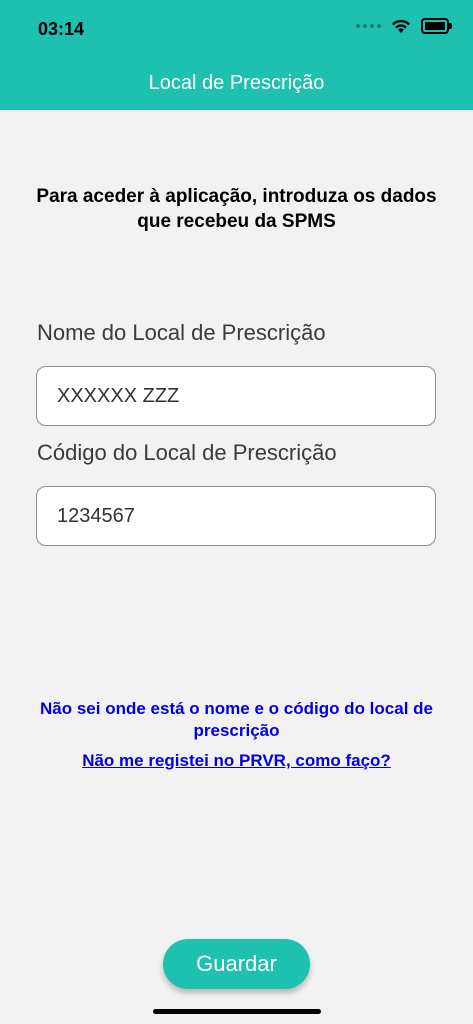 The height and width of the screenshot is (1024, 473). What do you see at coordinates (118, 395) in the screenshot?
I see `name-input-value: XXXXXX ZZZ` at bounding box center [118, 395].